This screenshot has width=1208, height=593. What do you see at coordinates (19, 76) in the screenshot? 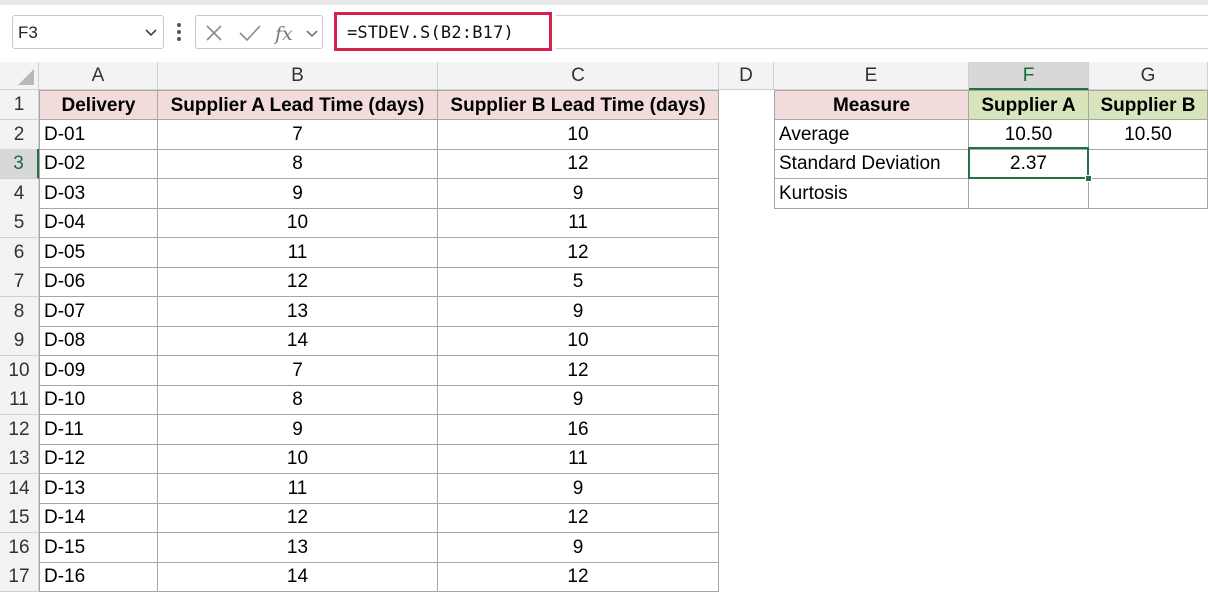
I see `select-all-button` at bounding box center [19, 76].